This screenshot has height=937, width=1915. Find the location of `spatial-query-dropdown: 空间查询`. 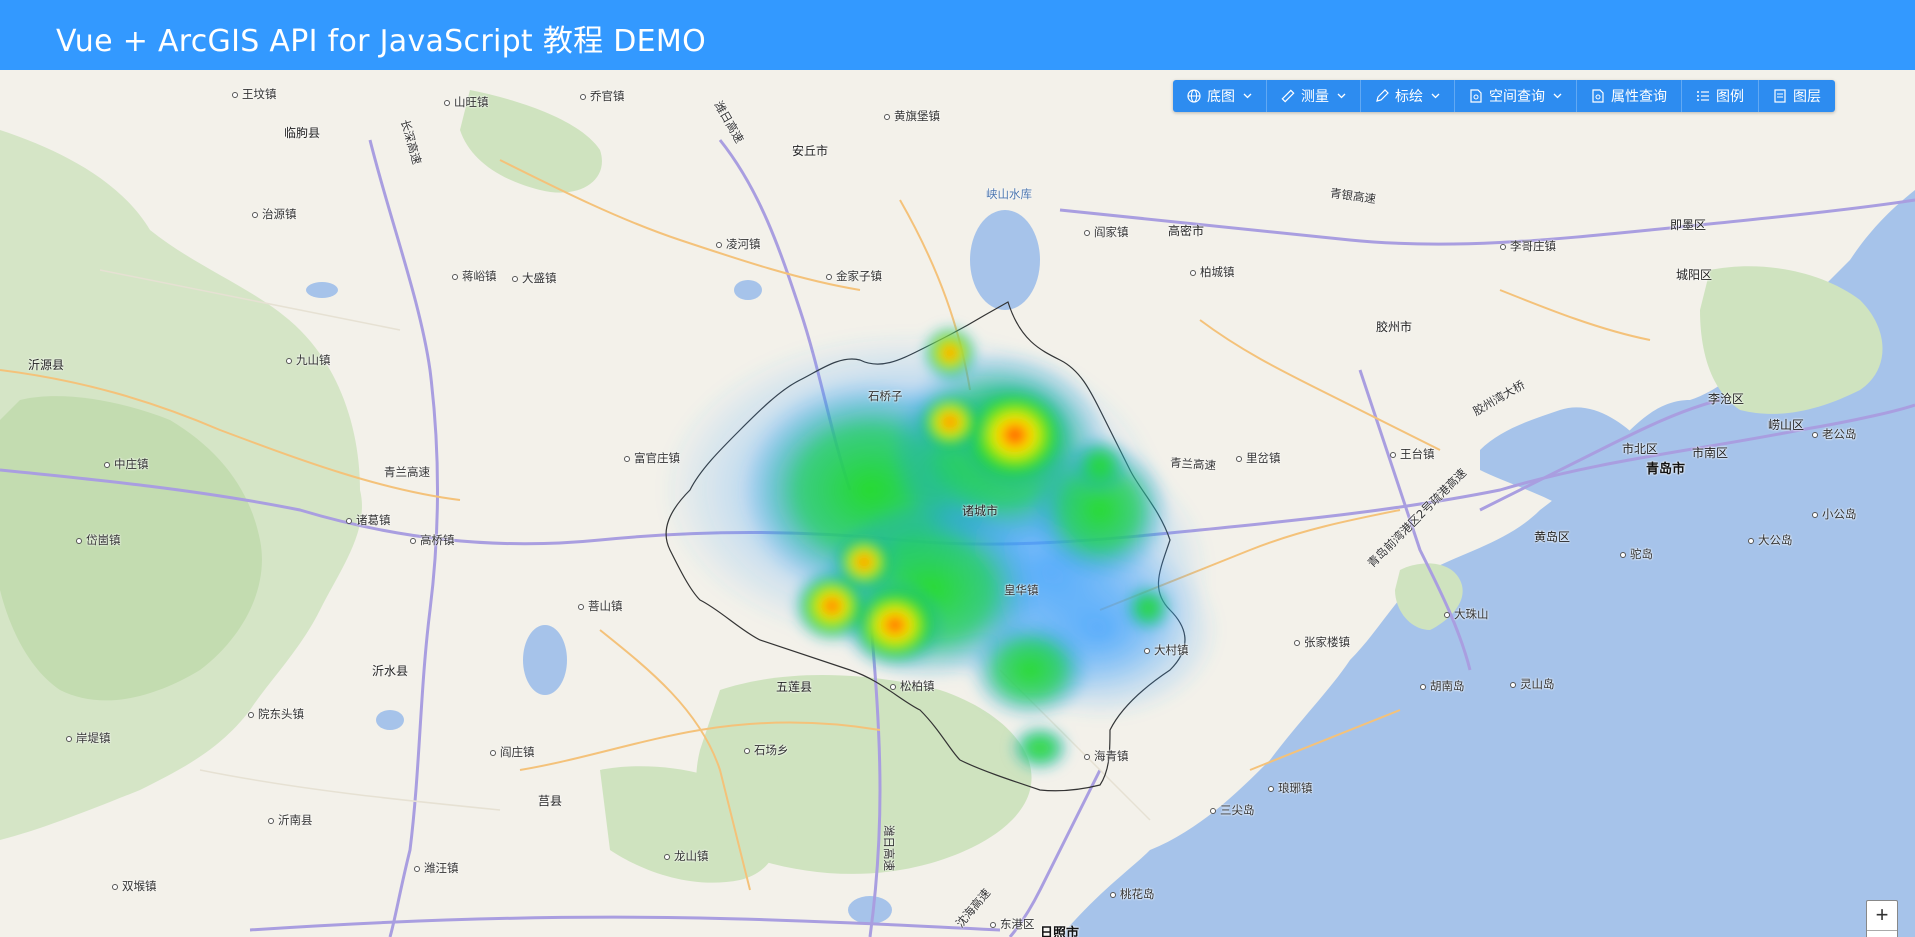

spatial-query-dropdown: 空间查询 is located at coordinates (1515, 96).